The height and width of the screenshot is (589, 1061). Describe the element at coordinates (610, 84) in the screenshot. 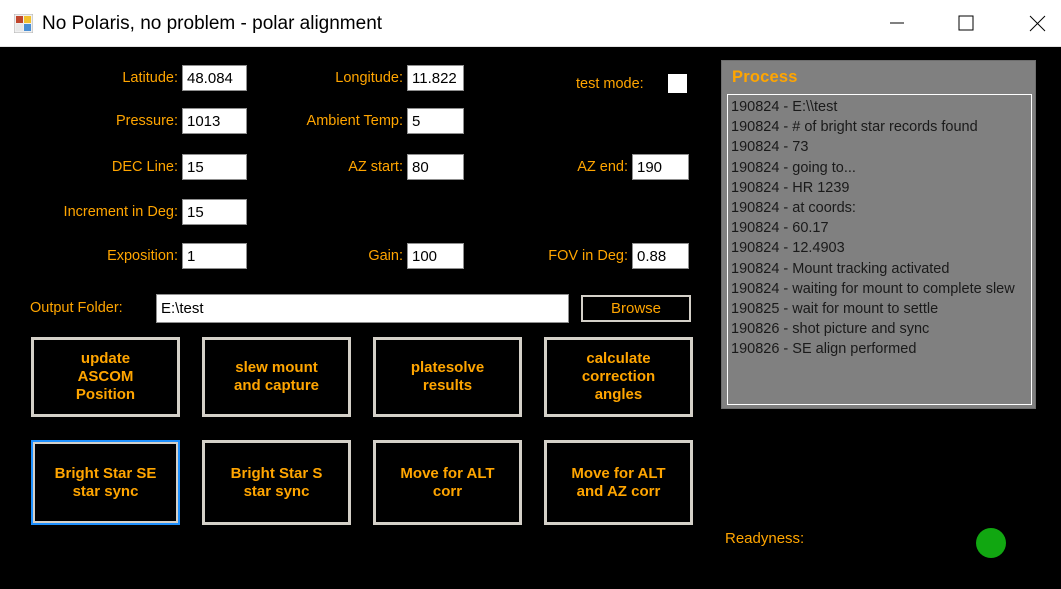

I see `label-test-mode: test mode:` at that location.